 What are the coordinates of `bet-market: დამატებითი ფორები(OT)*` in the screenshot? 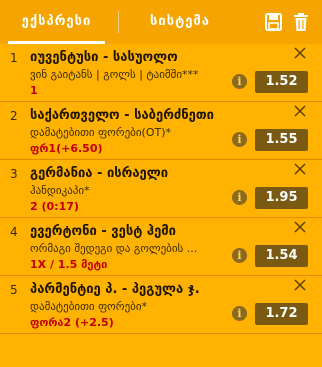 It's located at (100, 132).